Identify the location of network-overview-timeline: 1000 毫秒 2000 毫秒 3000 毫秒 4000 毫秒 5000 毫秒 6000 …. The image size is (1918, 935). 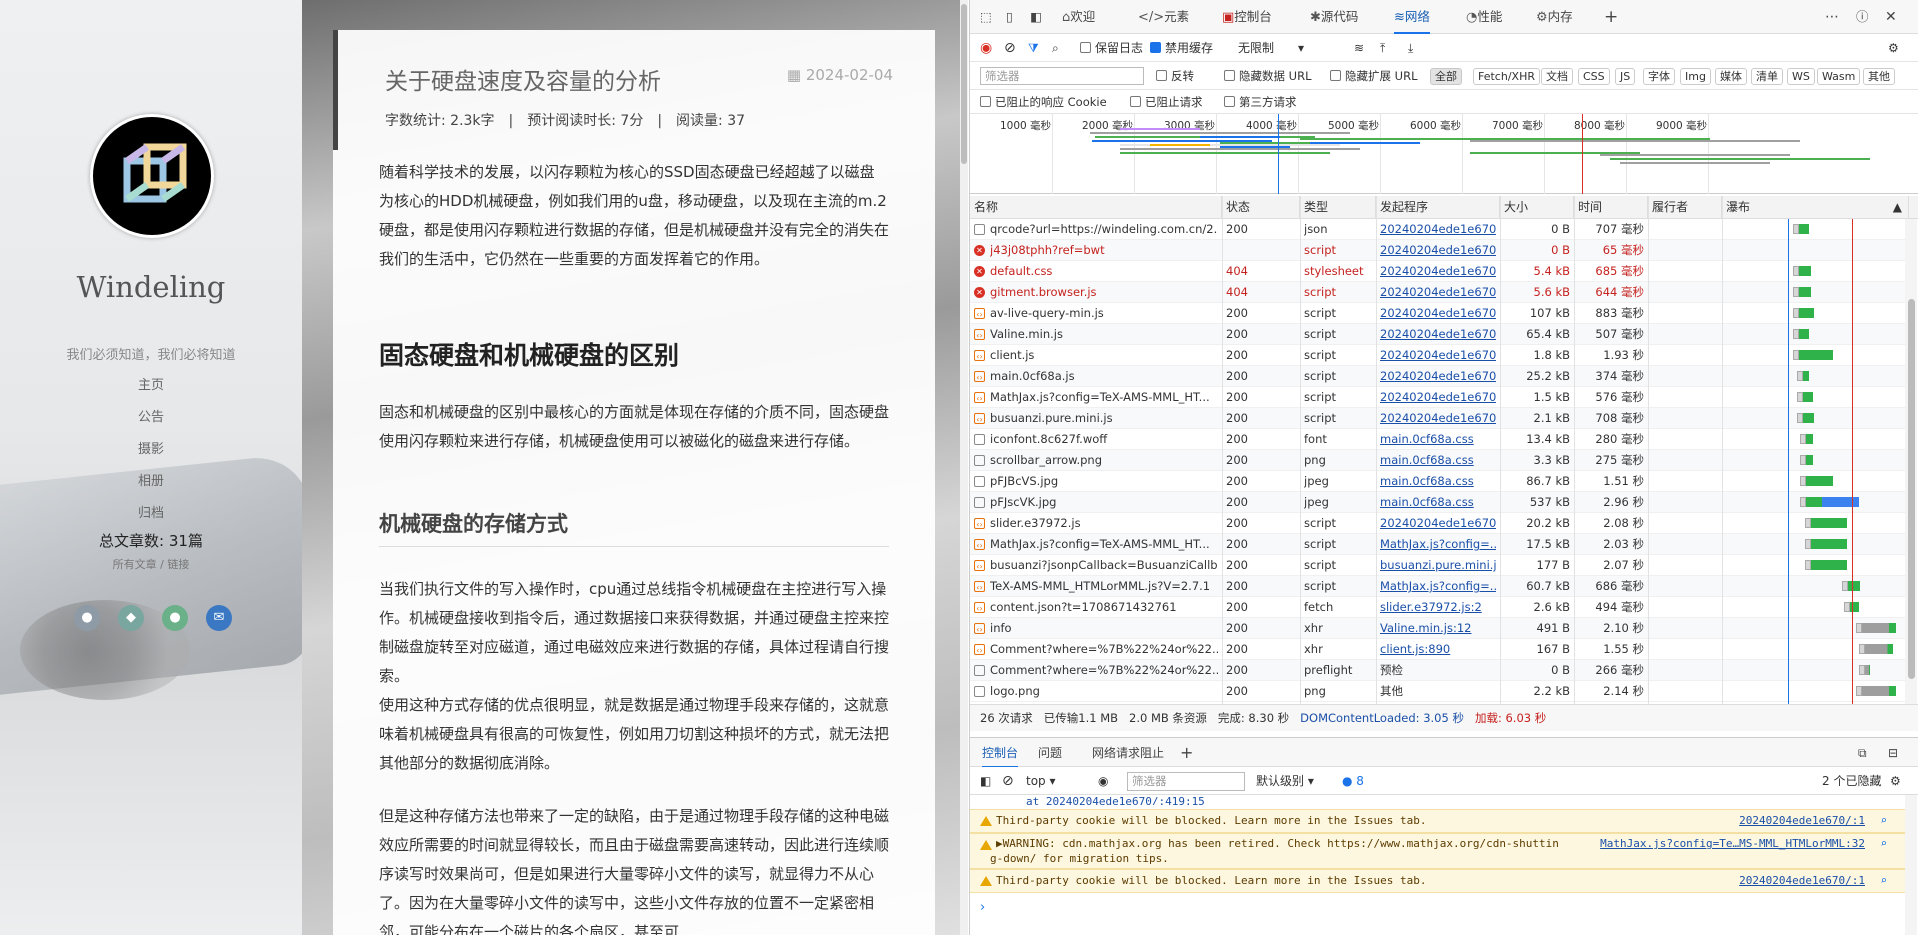
(1444, 154).